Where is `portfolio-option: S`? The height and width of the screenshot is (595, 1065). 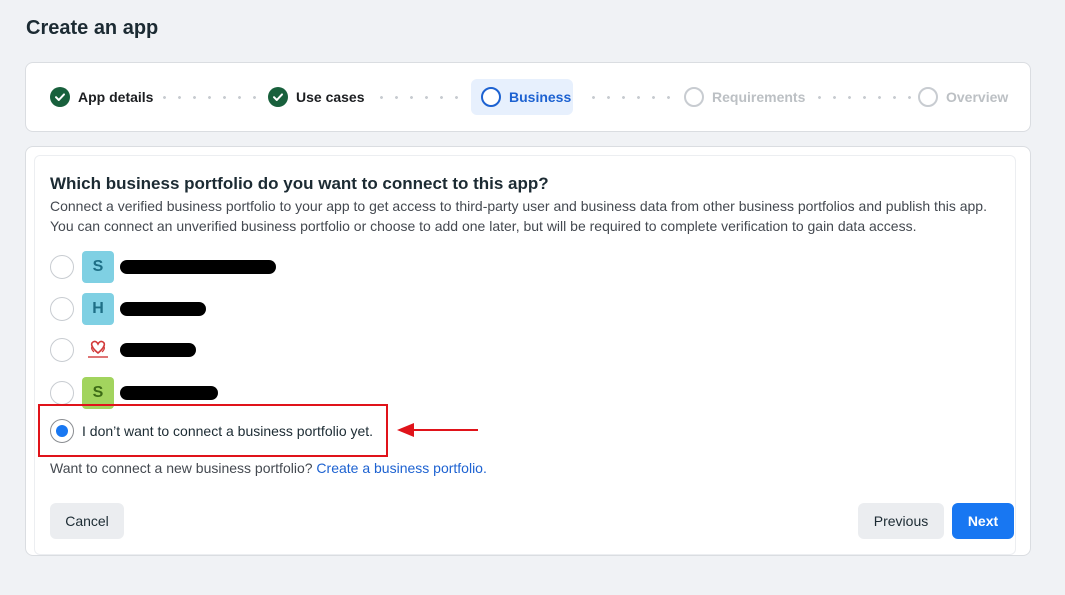 portfolio-option: S is located at coordinates (163, 267).